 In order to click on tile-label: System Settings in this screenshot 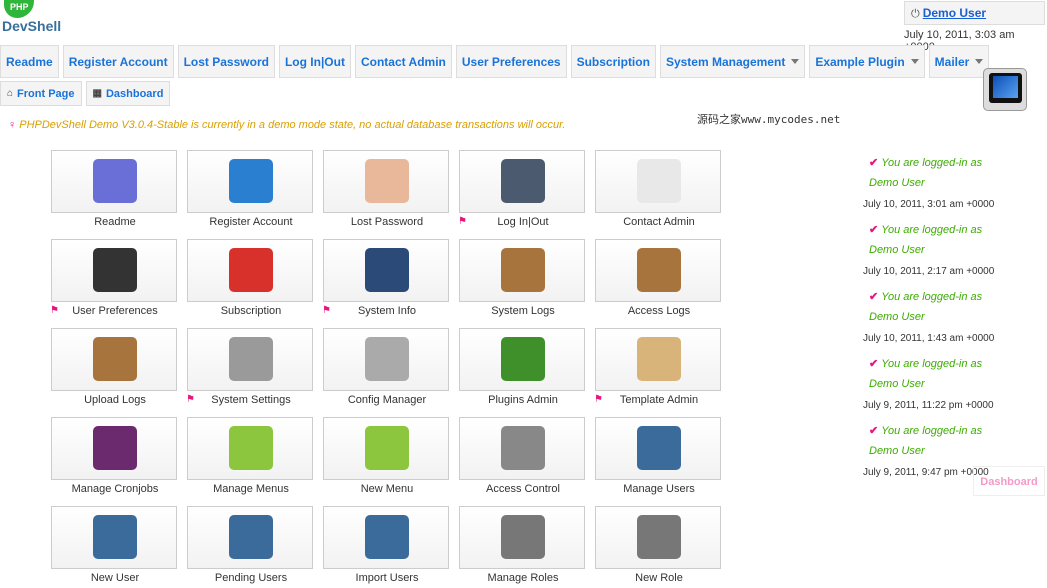, I will do `click(251, 400)`.